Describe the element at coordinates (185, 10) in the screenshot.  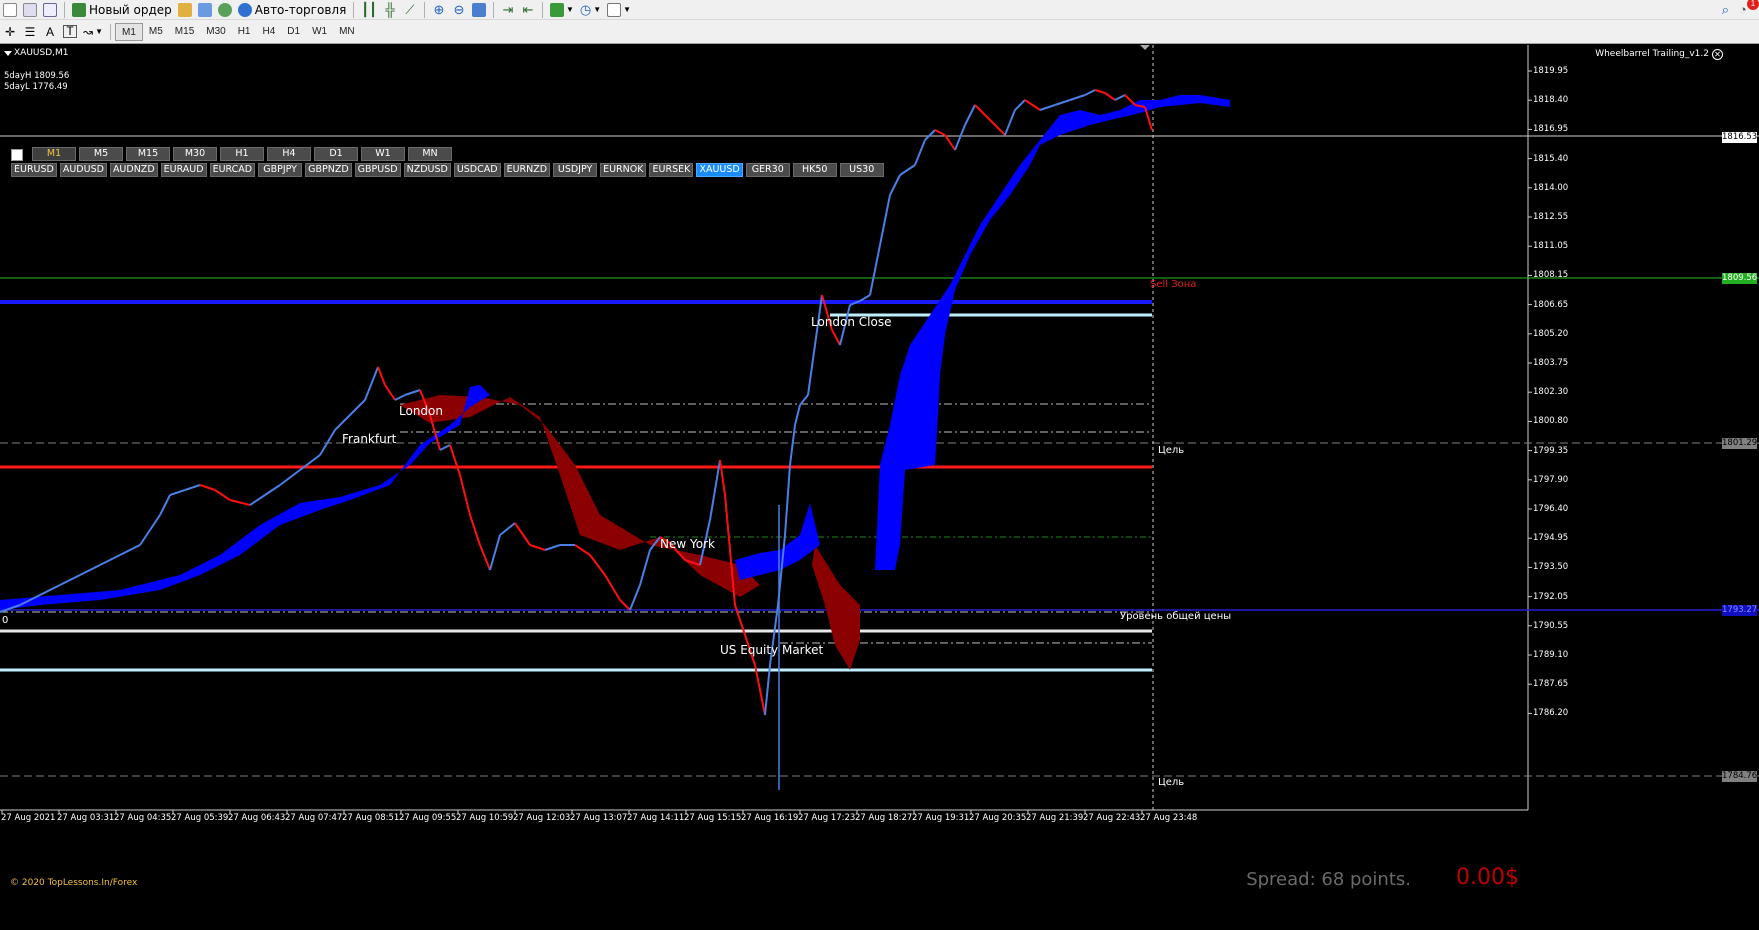
I see `metaeditor-button` at that location.